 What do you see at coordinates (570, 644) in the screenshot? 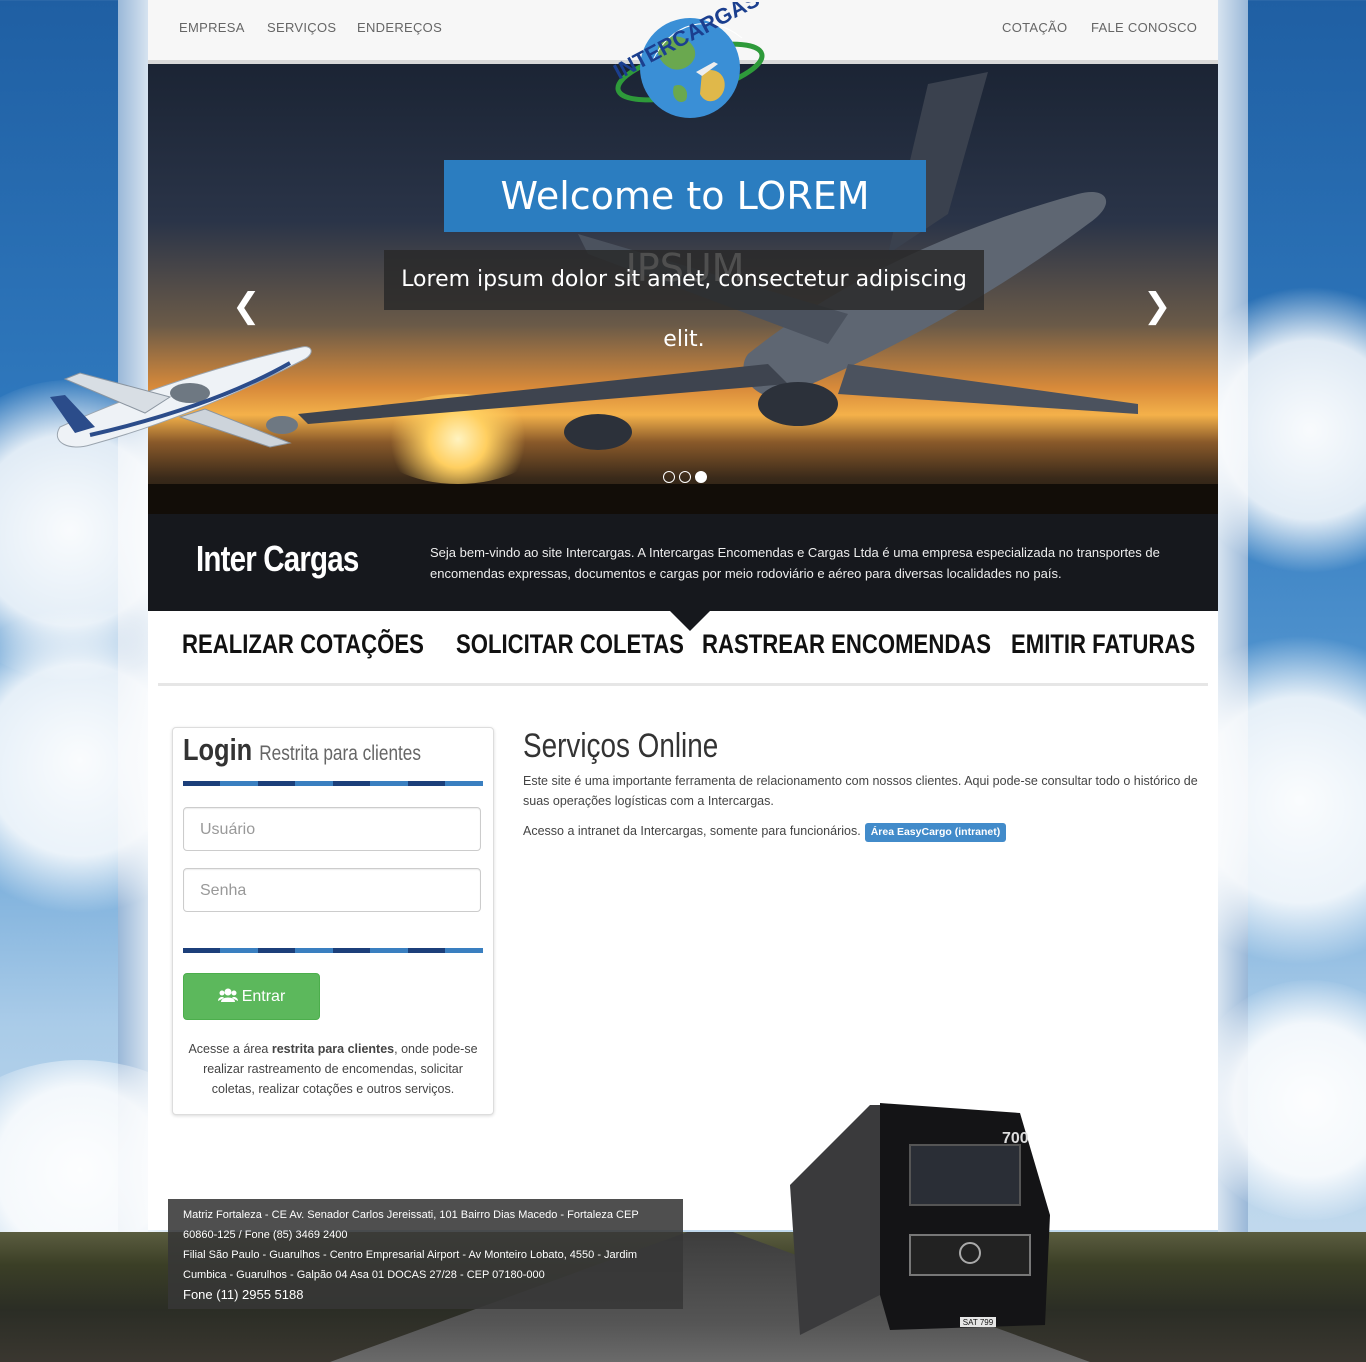
I see `action-solicitar-coletas: SOLICITAR COLETAS` at bounding box center [570, 644].